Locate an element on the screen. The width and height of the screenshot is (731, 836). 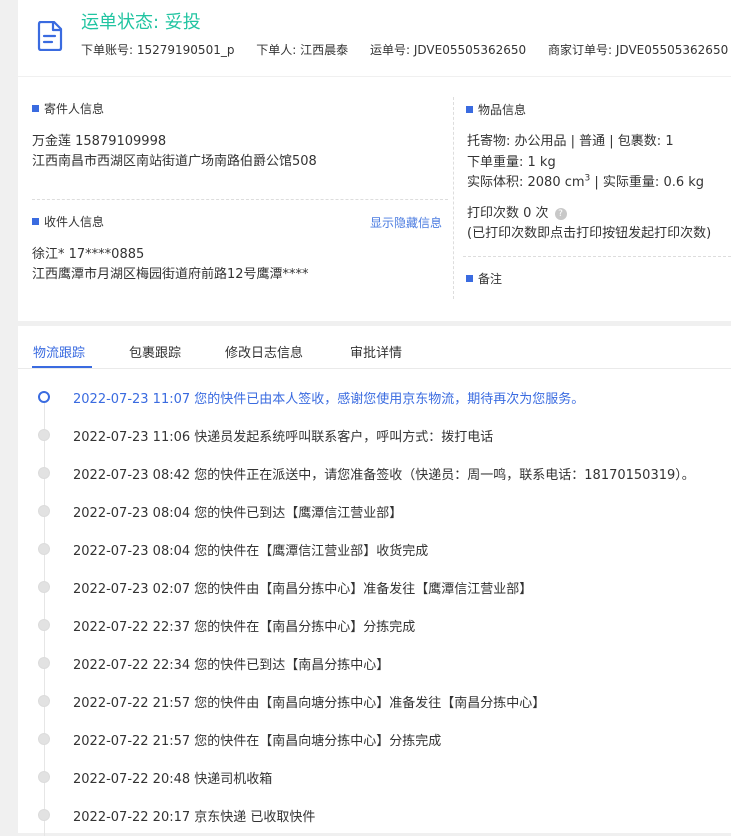
timeline-item-text: 2022-07-23 08:04 您的快件在【鹰潭信江营业部】收货完成 is located at coordinates (251, 551).